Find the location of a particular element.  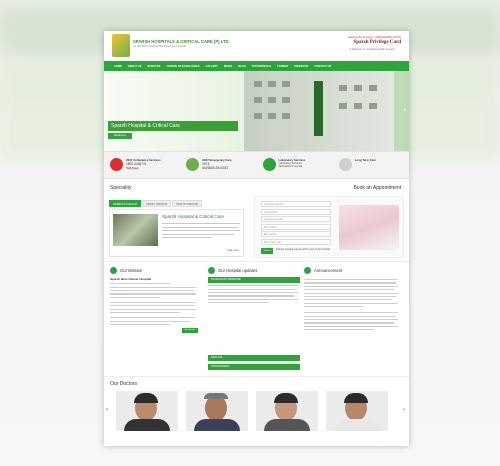

date-input: Appointment Date is located at coordinates (296, 219).